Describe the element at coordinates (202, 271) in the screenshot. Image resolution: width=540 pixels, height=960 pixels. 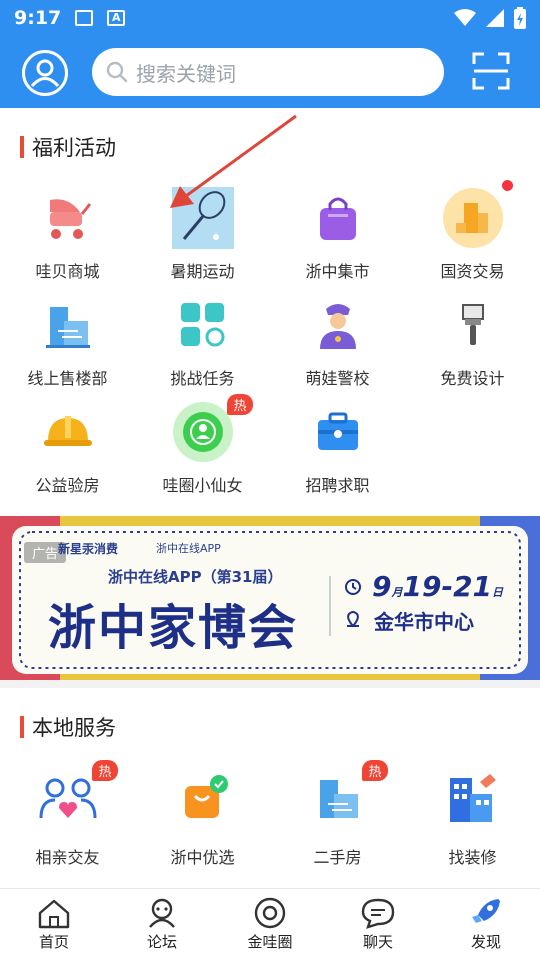
I see `welfare-item-label: 暑期运动` at that location.